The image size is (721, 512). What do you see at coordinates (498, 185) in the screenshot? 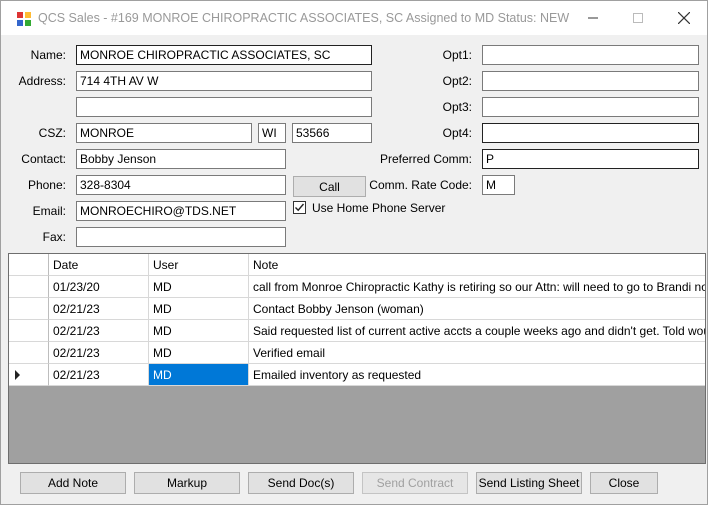
I see `comm-rate-field: M` at bounding box center [498, 185].